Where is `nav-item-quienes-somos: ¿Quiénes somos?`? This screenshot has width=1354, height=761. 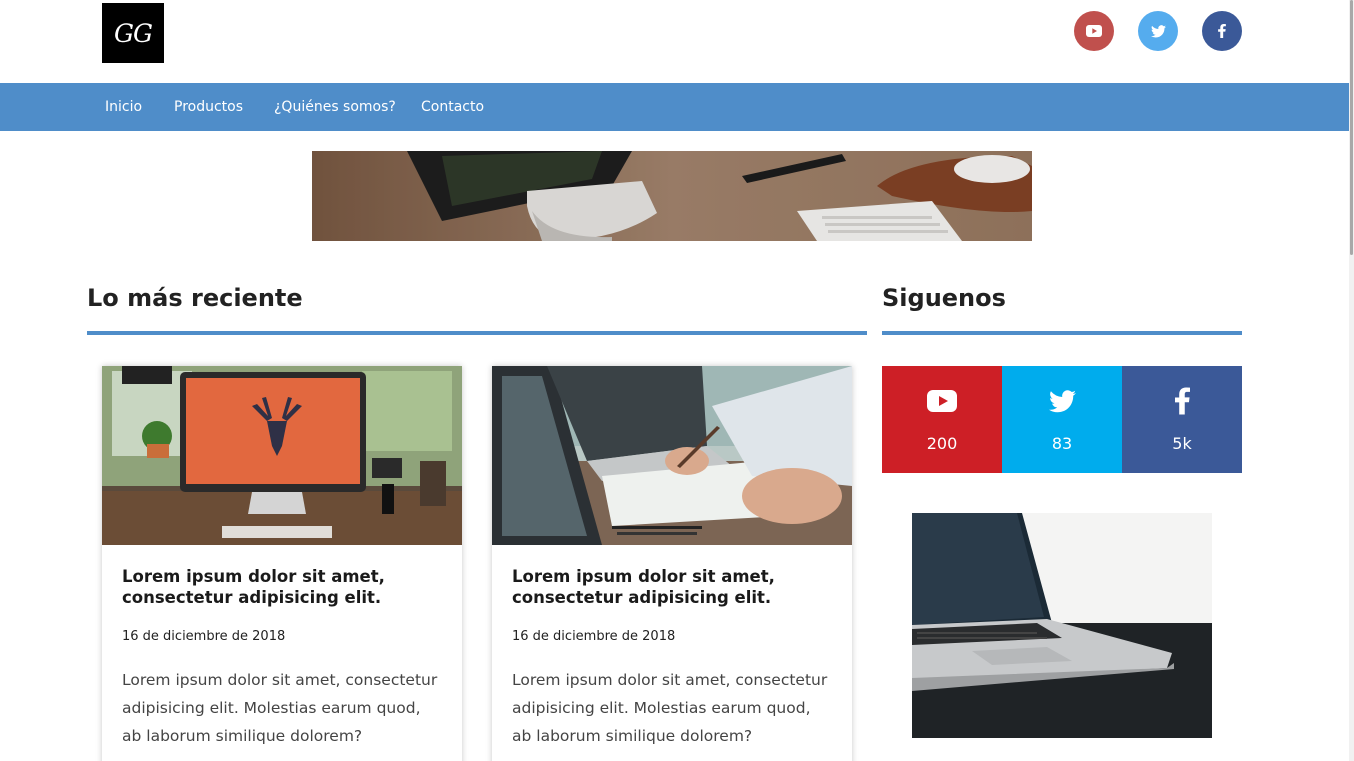 nav-item-quienes-somos: ¿Quiénes somos? is located at coordinates (335, 107).